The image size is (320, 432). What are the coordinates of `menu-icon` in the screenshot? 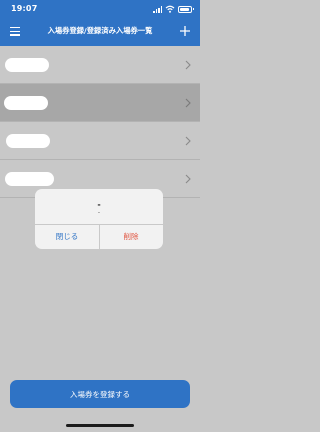 It's located at (15, 31).